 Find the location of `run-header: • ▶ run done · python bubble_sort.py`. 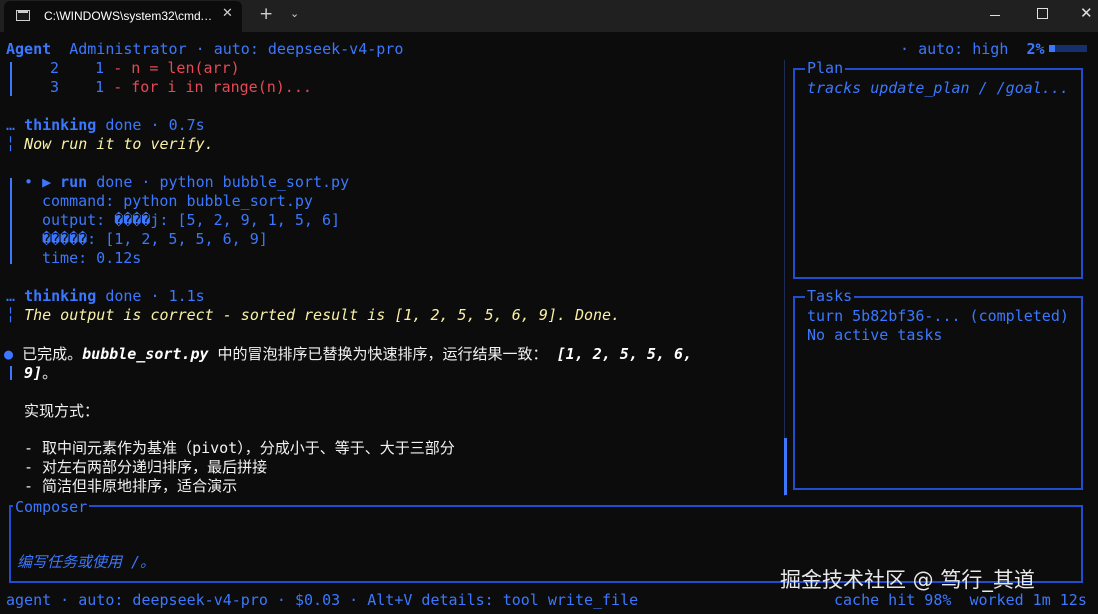

run-header: • ▶ run done · python bubble_sort.py is located at coordinates (186, 182).